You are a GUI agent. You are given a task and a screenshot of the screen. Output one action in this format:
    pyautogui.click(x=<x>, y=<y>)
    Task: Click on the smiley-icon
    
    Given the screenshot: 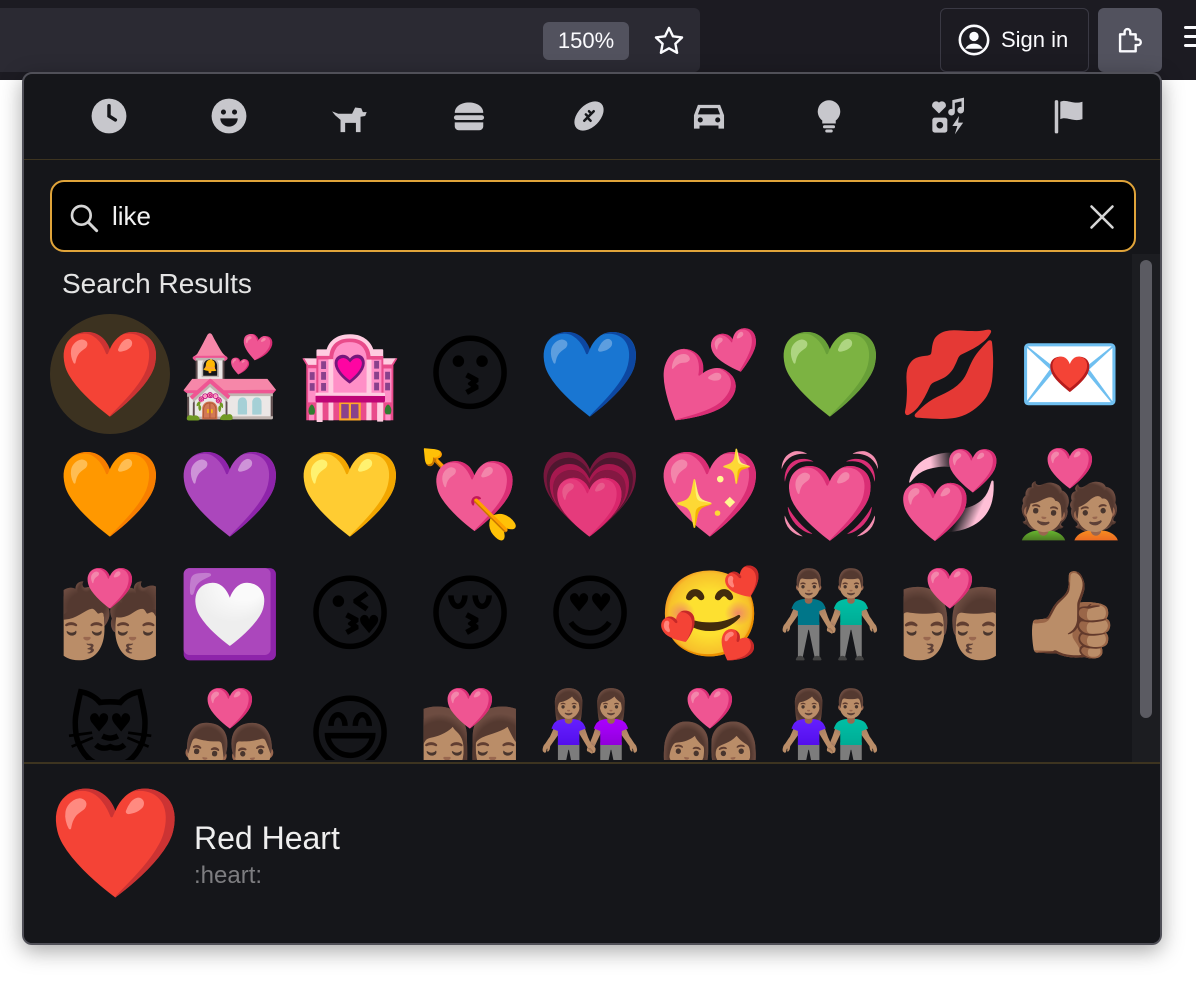 What is the action you would take?
    pyautogui.click(x=229, y=116)
    